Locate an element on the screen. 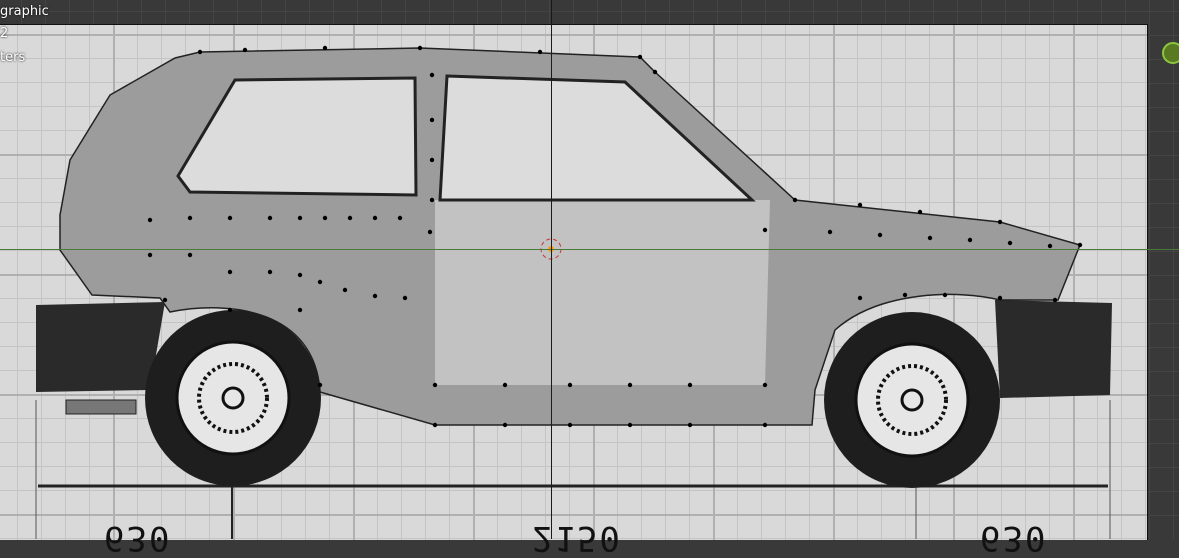  dimension-label-rear: 630 is located at coordinates (138, 538).